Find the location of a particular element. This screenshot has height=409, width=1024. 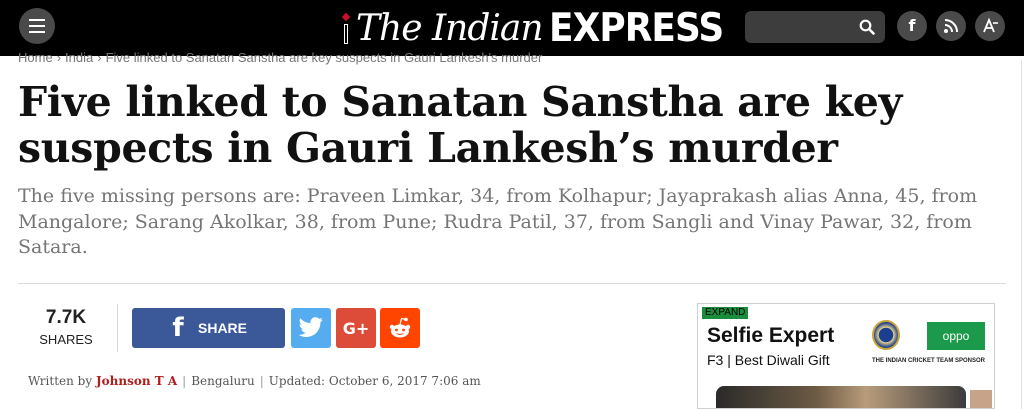

site-logo: The Indian EXPRESS is located at coordinates (539, 28).